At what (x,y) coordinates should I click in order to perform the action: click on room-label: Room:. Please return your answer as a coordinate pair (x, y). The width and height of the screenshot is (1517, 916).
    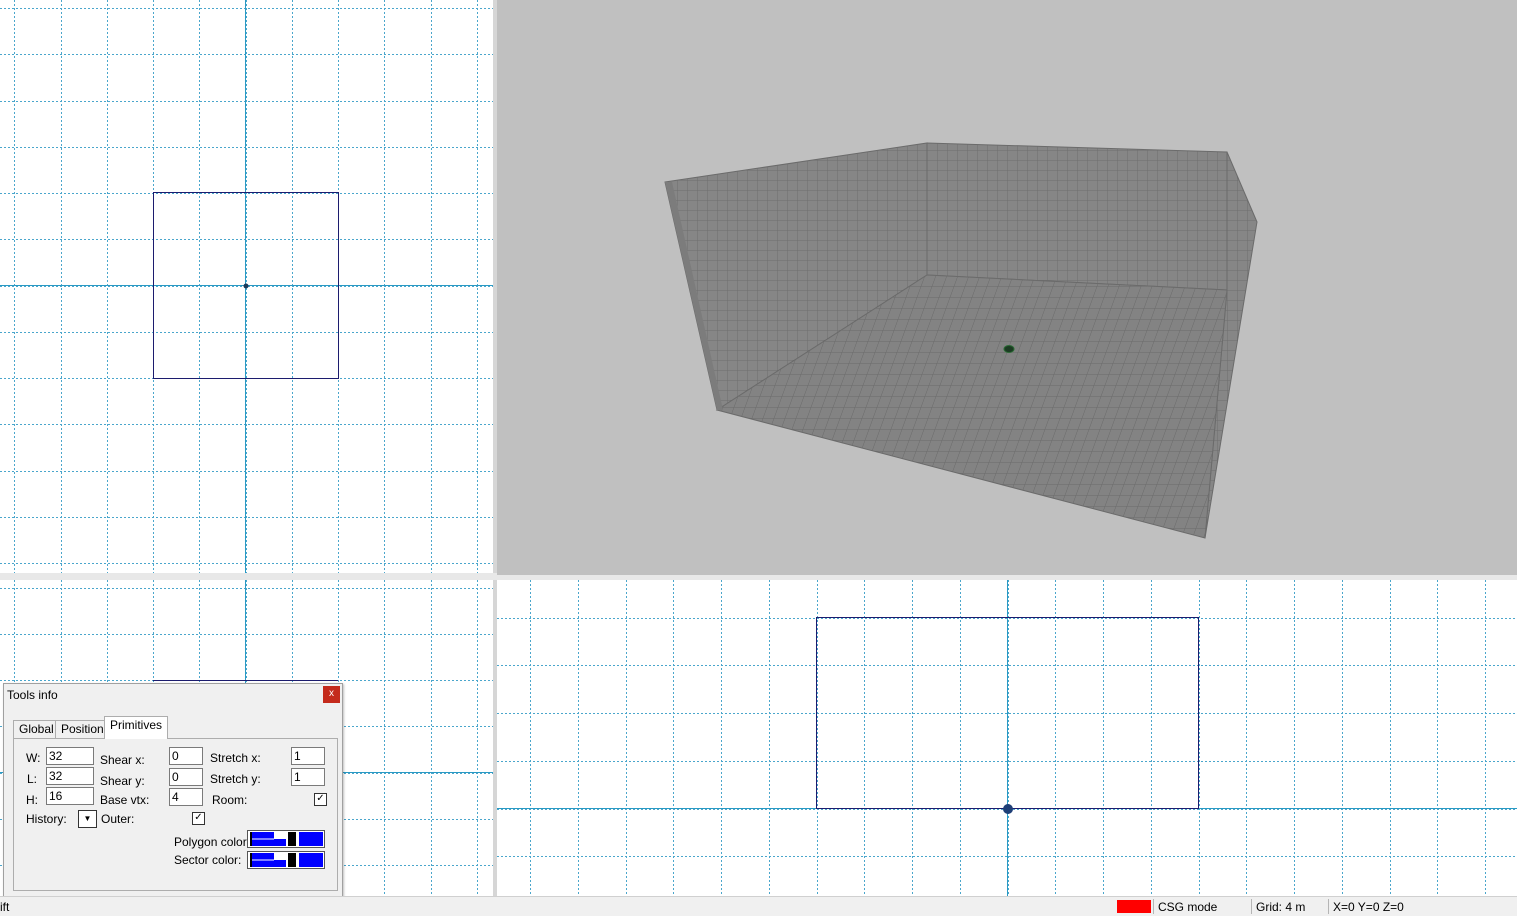
    Looking at the image, I should click on (230, 800).